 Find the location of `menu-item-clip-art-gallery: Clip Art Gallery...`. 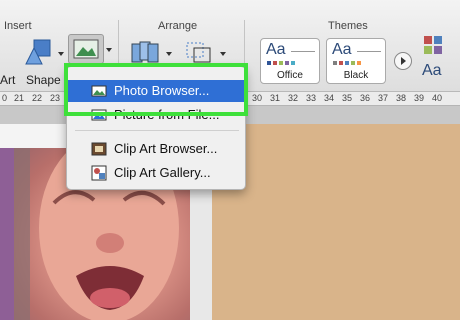

menu-item-clip-art-gallery: Clip Art Gallery... is located at coordinates (156, 173).